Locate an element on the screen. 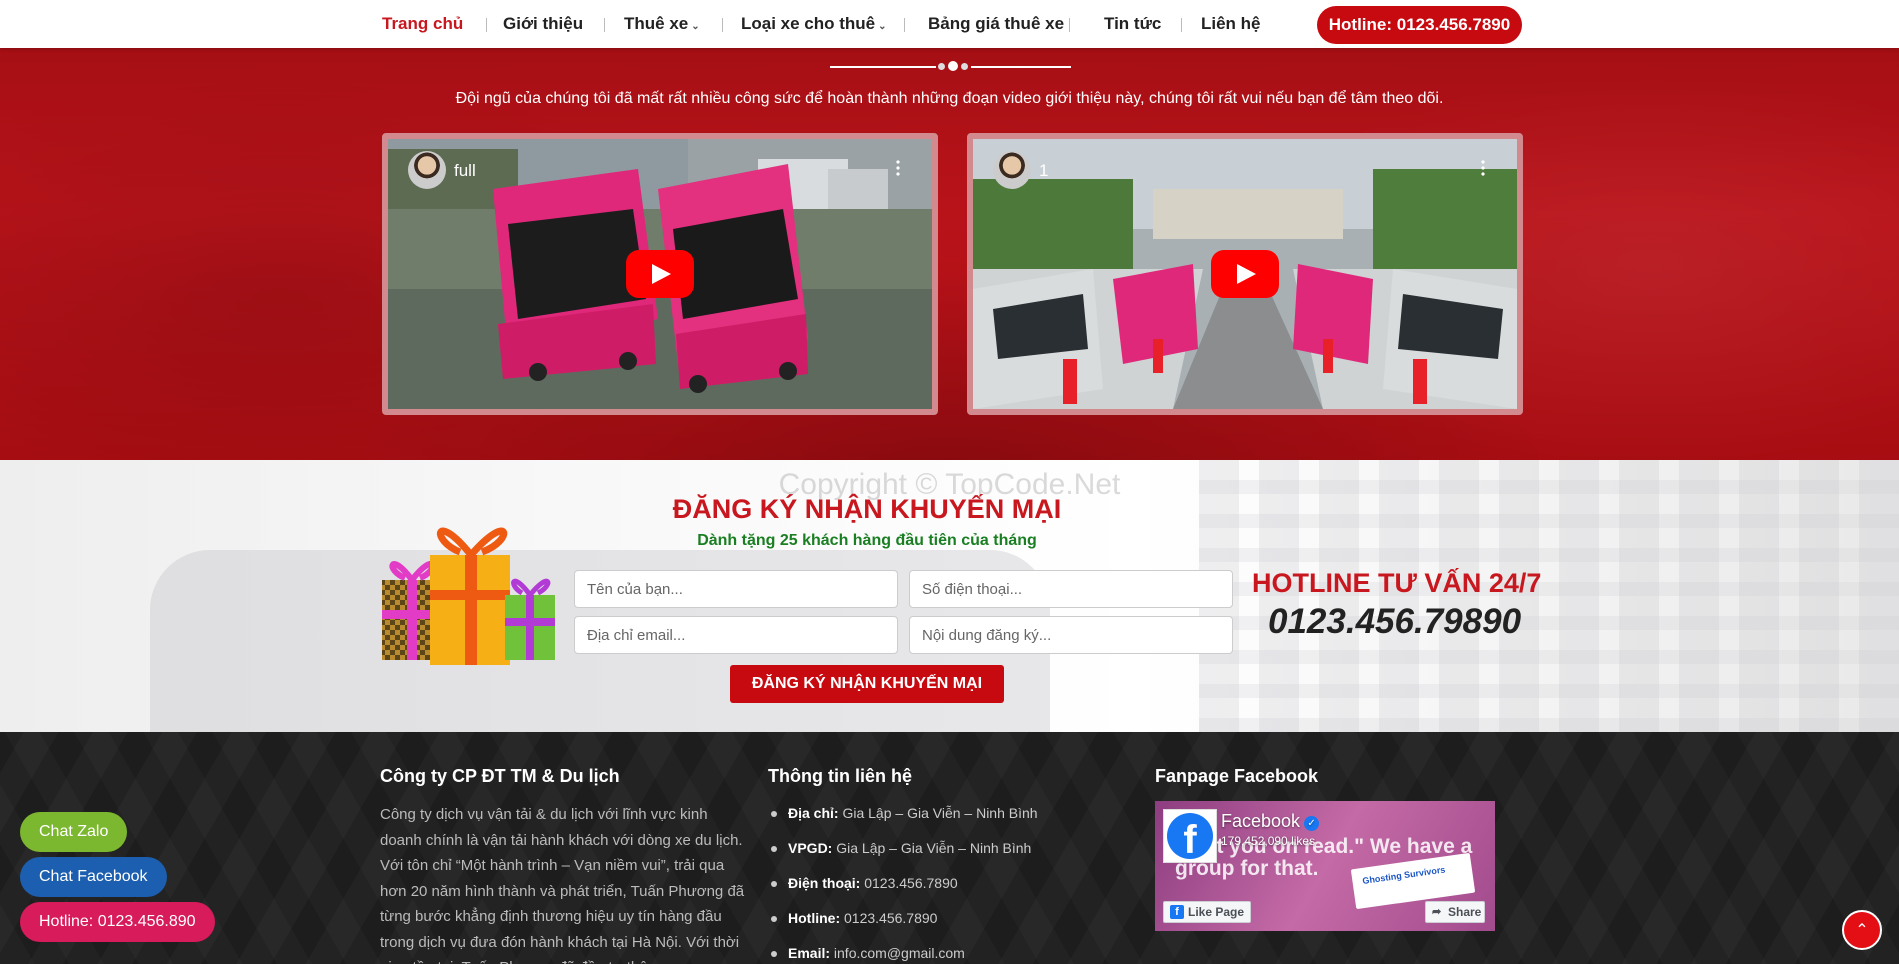 This screenshot has width=1899, height=964. nav-item-vehicle-types: Loại xe cho thuê ⌄ is located at coordinates (814, 24).